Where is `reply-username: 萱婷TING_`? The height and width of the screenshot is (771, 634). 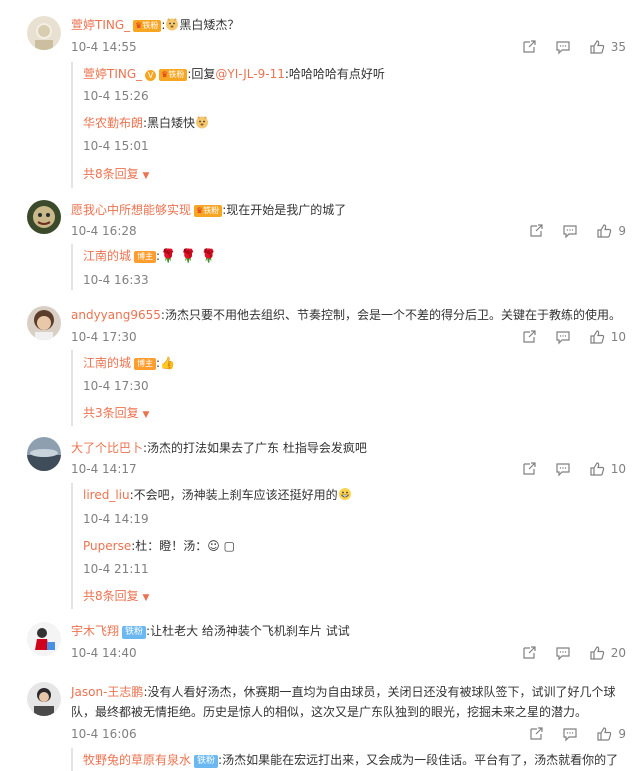 reply-username: 萱婷TING_ is located at coordinates (112, 74).